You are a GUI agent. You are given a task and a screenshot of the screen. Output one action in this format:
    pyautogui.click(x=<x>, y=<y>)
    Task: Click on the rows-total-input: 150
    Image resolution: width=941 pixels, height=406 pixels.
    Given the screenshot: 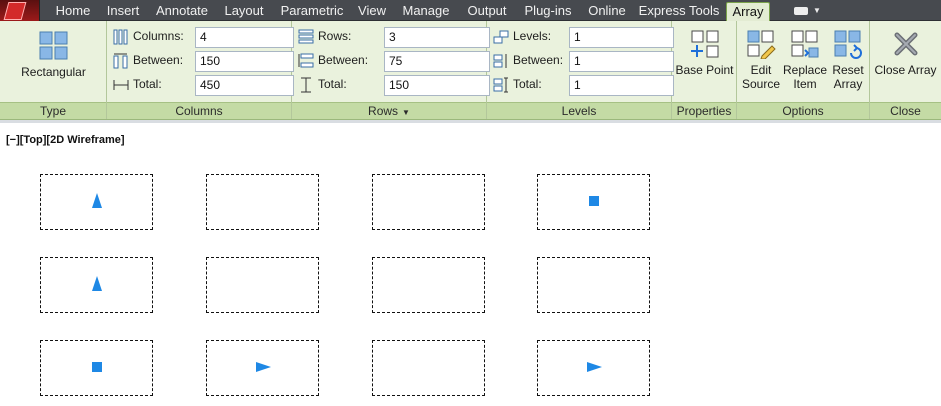 What is the action you would take?
    pyautogui.click(x=437, y=85)
    